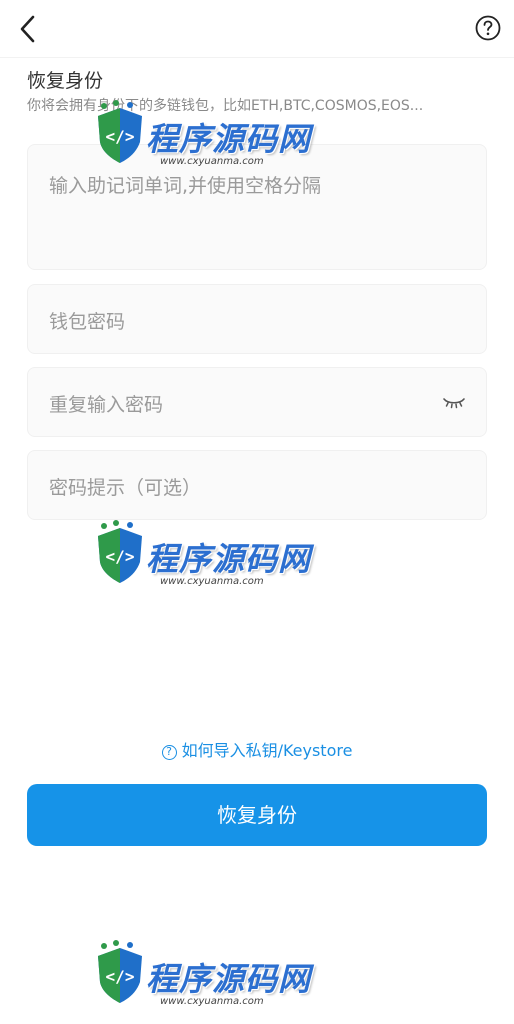 The height and width of the screenshot is (1024, 514). I want to click on page-title: 恢复身份, so click(65, 81).